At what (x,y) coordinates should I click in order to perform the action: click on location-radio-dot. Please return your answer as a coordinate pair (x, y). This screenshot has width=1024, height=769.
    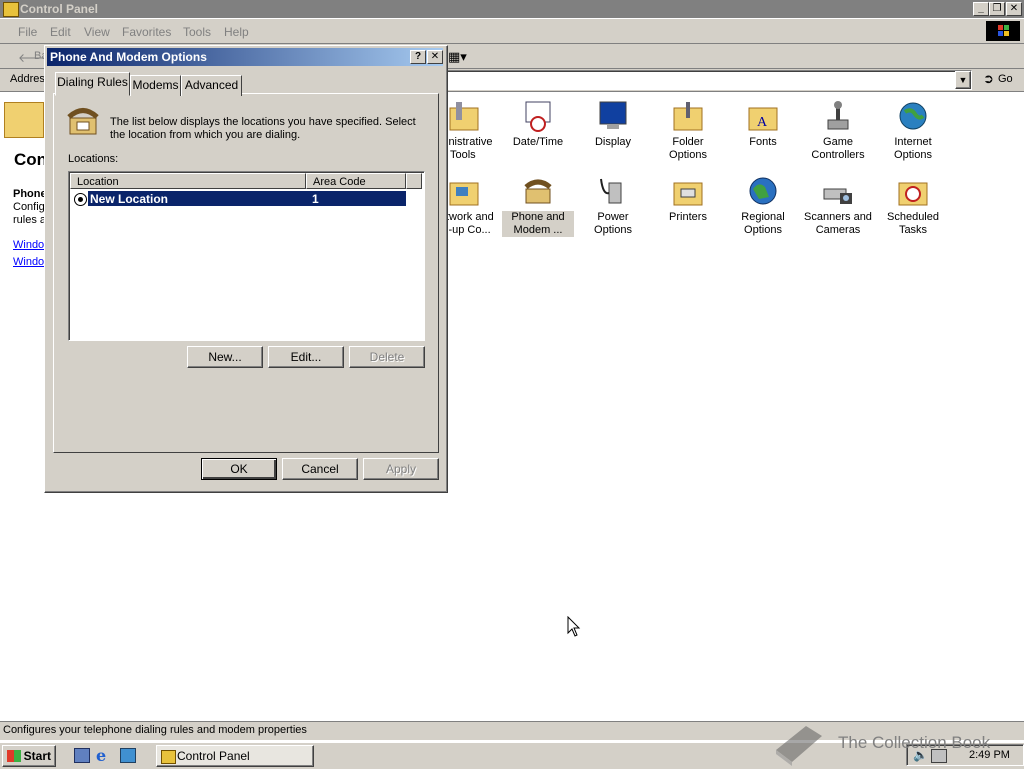
    Looking at the image, I should click on (80, 199).